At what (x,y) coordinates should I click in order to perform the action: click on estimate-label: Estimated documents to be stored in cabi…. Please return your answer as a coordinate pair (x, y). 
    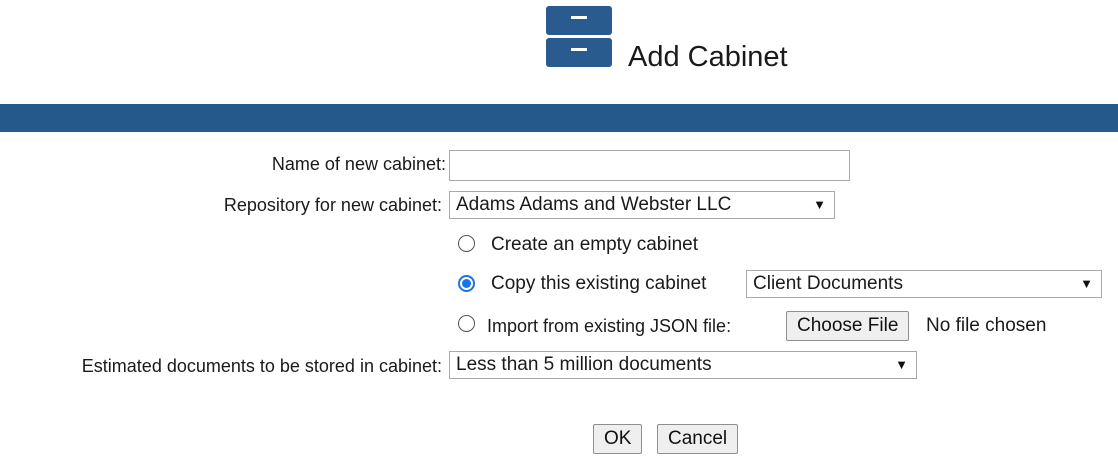
    Looking at the image, I should click on (261, 366).